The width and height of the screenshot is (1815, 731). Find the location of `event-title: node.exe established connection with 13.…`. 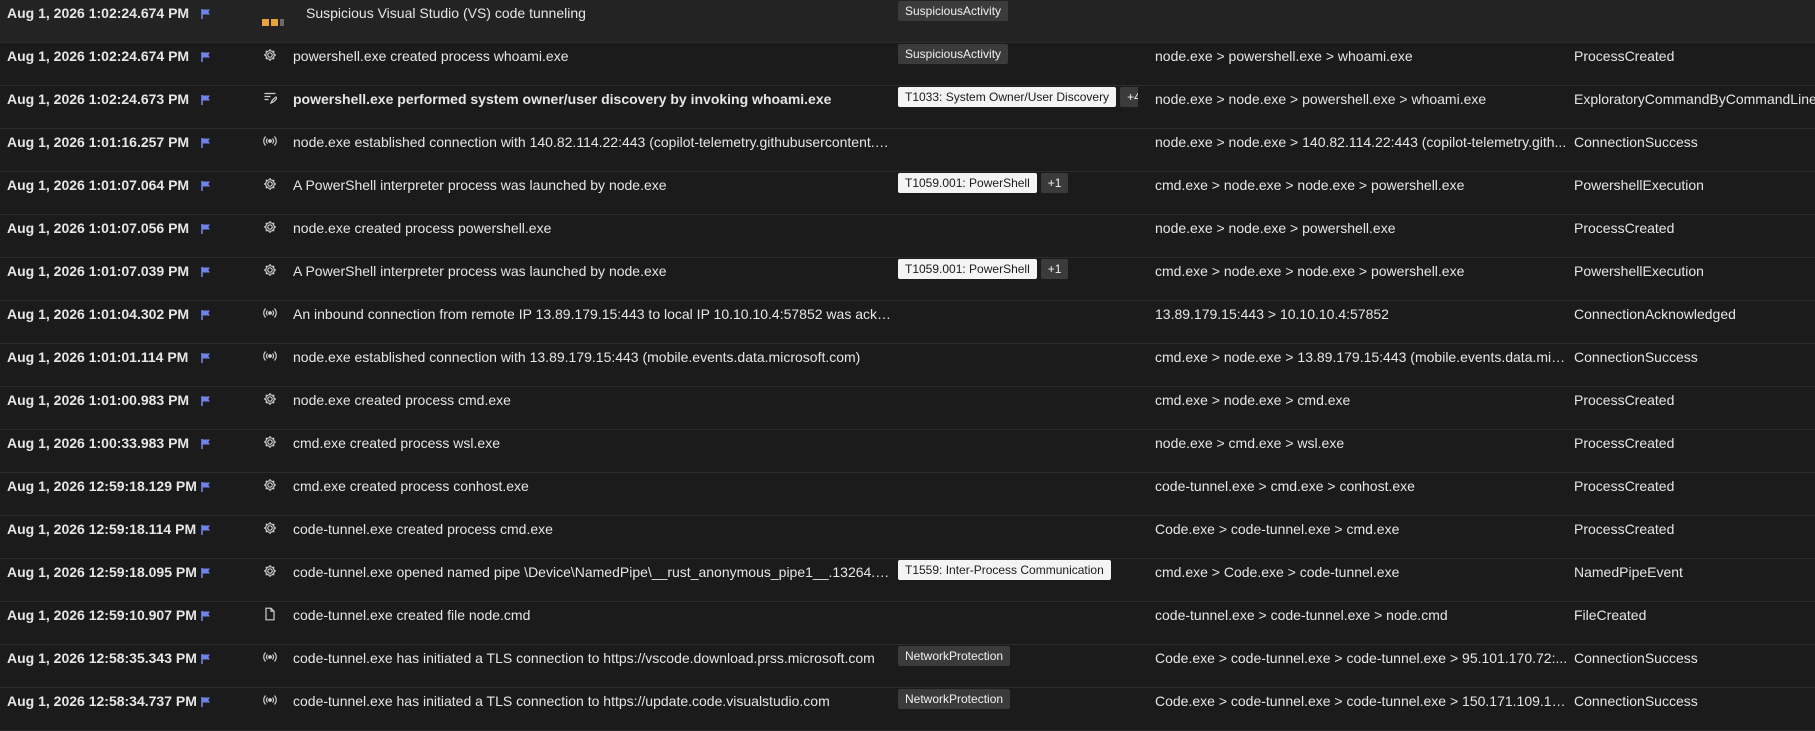

event-title: node.exe established connection with 13.… is located at coordinates (593, 365).